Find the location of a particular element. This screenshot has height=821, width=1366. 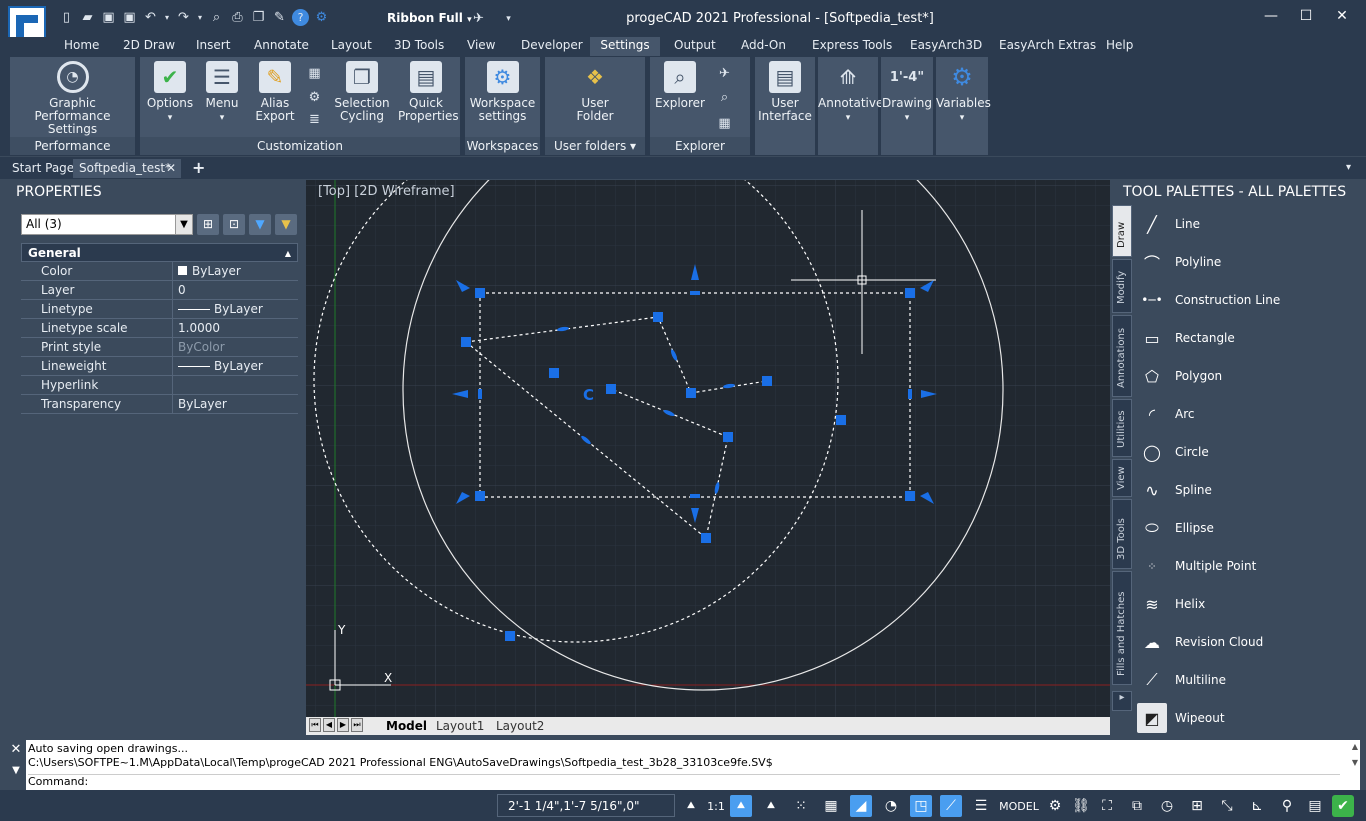

tab-layout2: Layout2 is located at coordinates (520, 726).